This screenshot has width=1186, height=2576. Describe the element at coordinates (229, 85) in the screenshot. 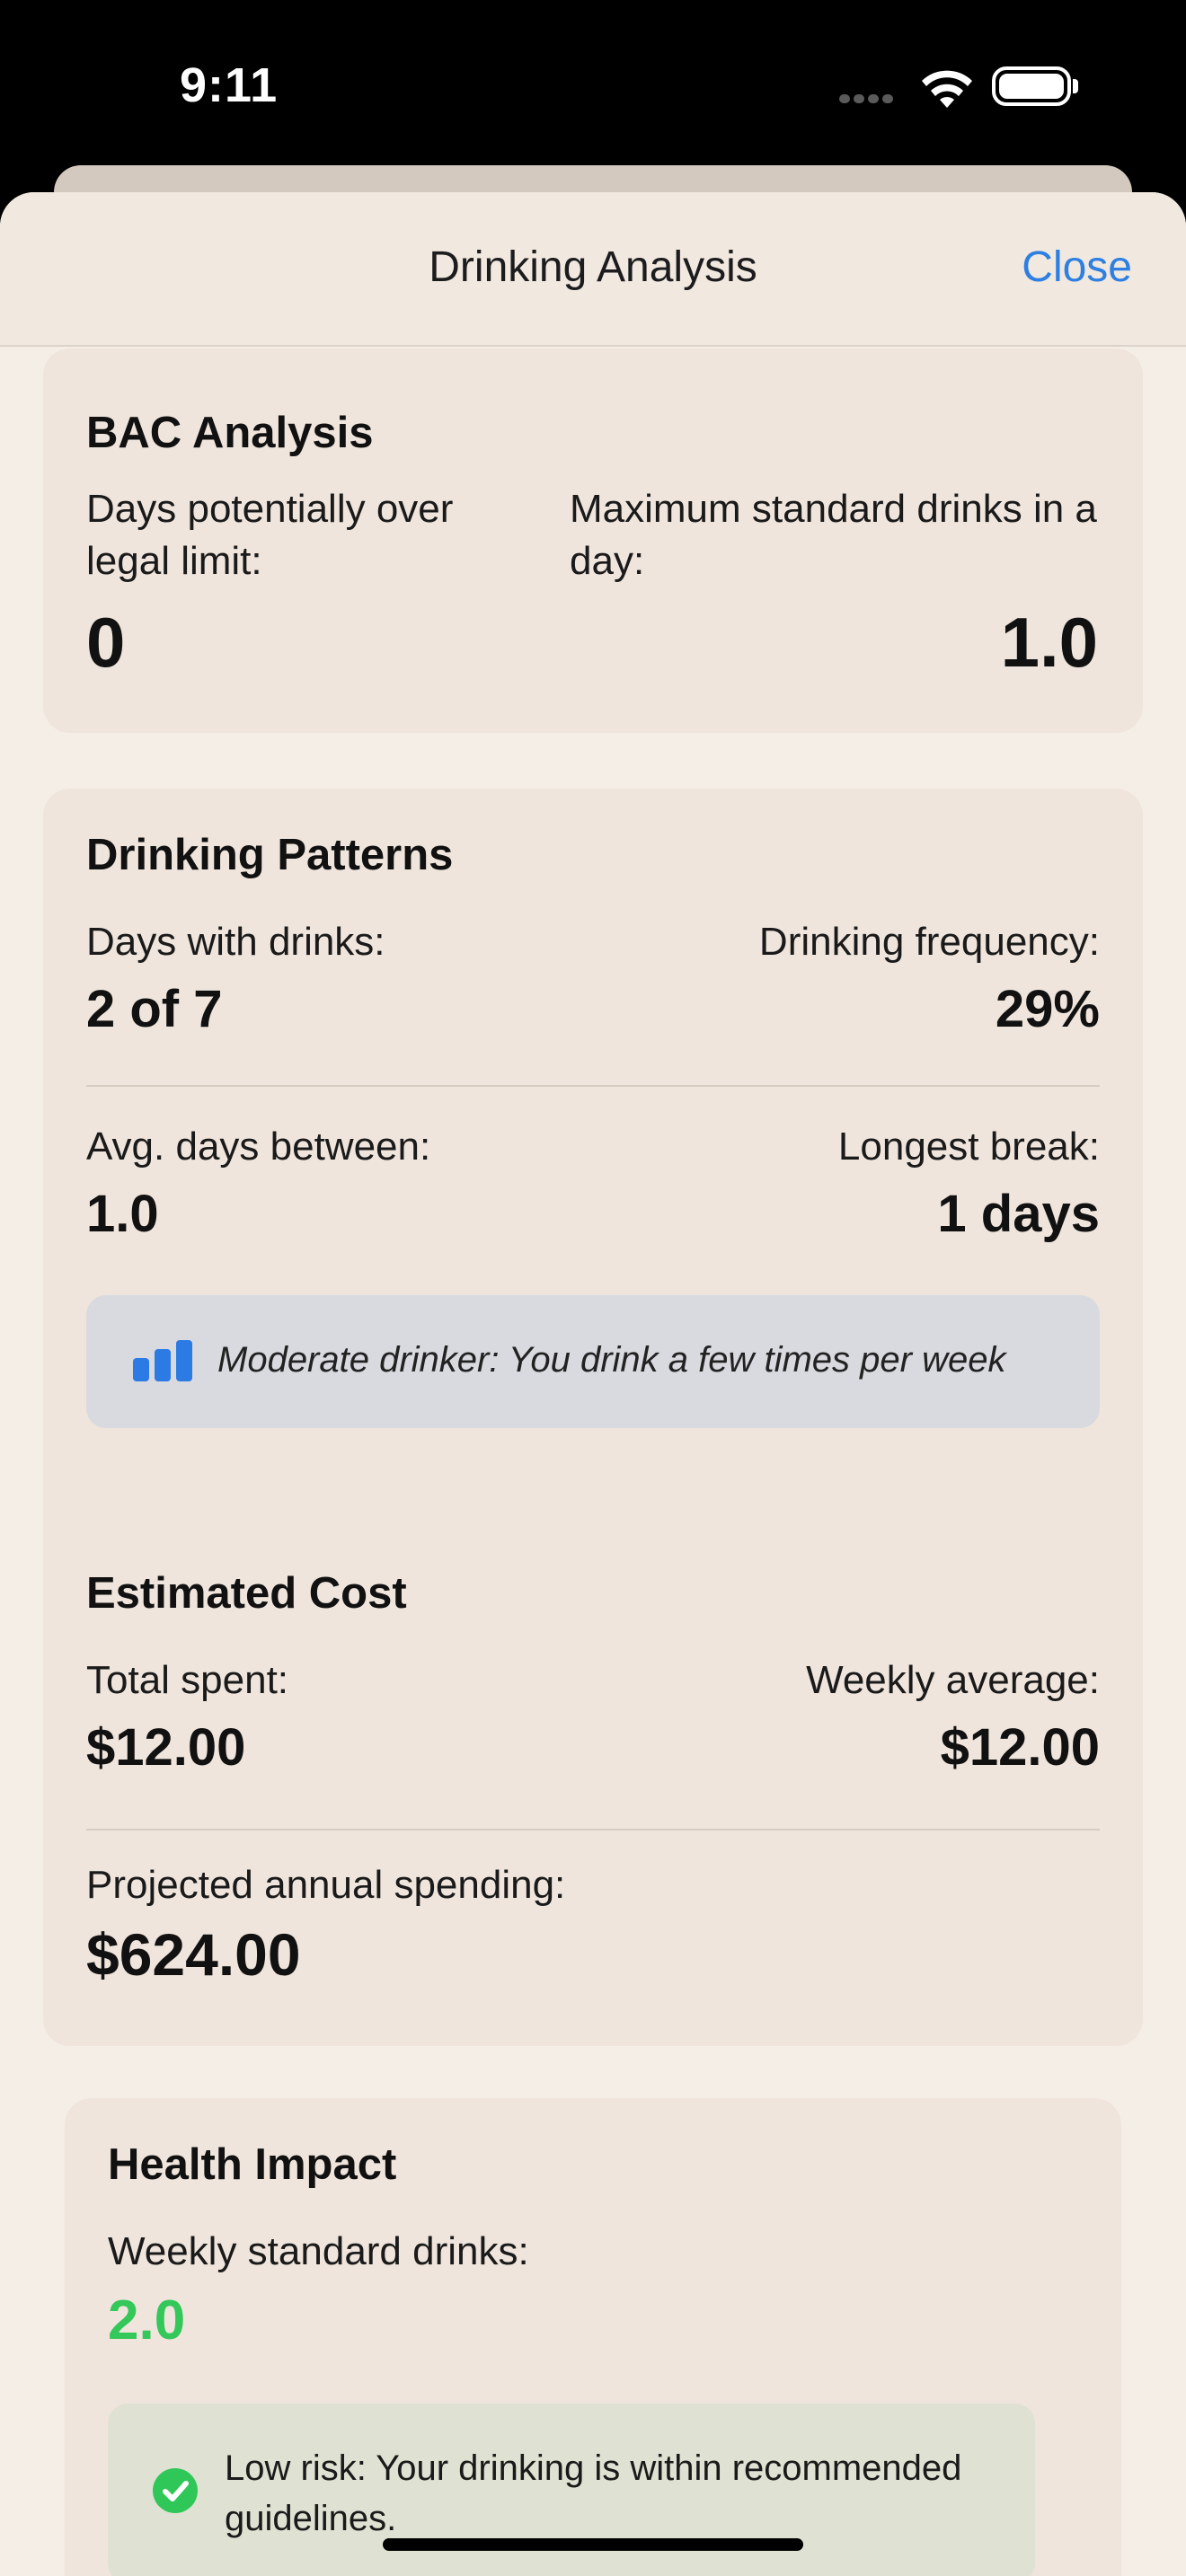

I see `status-time: 9:11` at that location.